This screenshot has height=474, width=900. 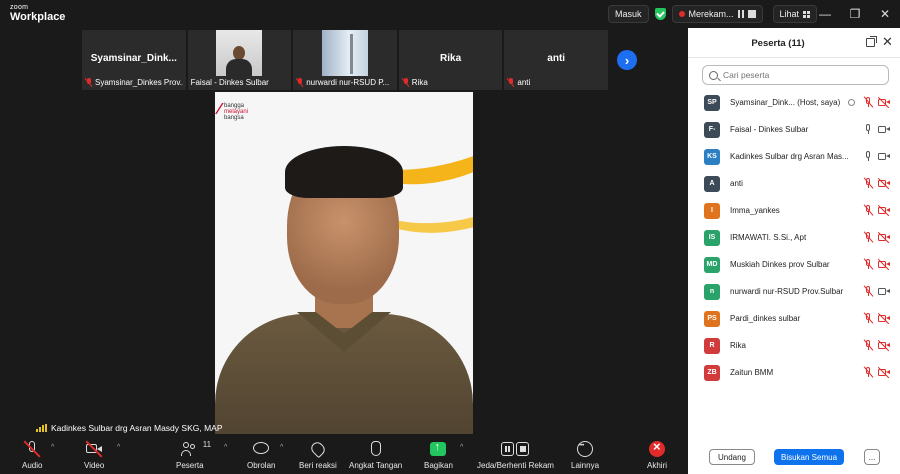 I want to click on more-button: Lainnya, so click(x=585, y=455).